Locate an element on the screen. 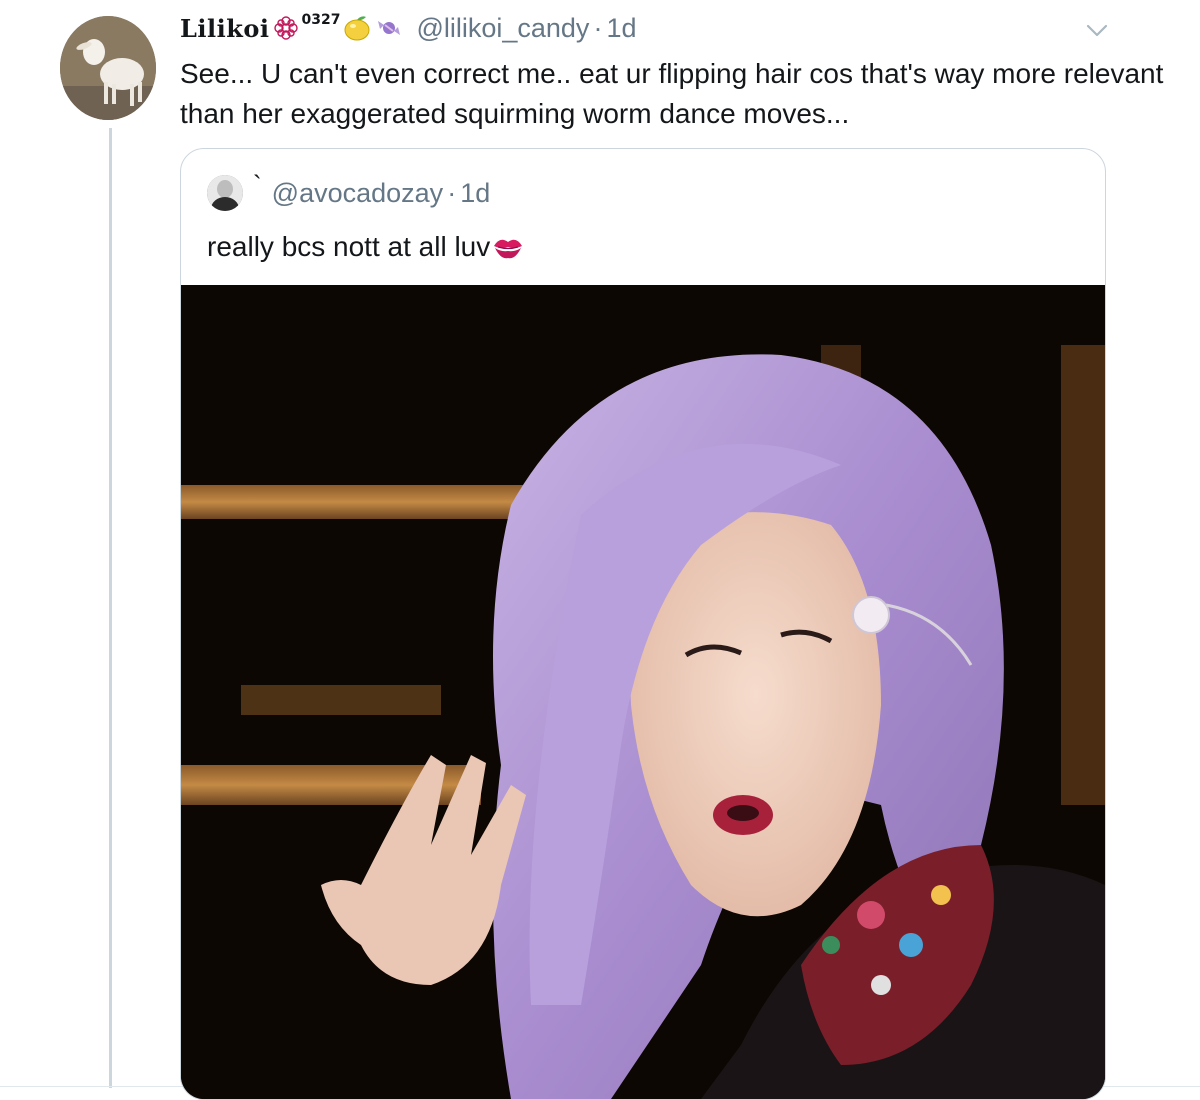 The height and width of the screenshot is (1100, 1200). quoted-timestamp: 1d is located at coordinates (475, 192).